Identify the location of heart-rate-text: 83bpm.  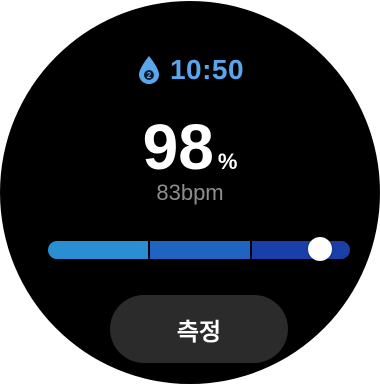
(190, 192).